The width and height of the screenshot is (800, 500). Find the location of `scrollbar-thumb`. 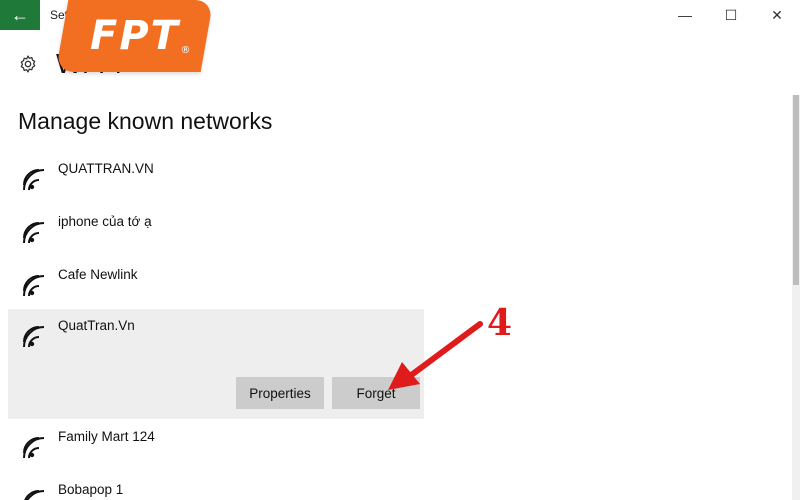

scrollbar-thumb is located at coordinates (796, 190).